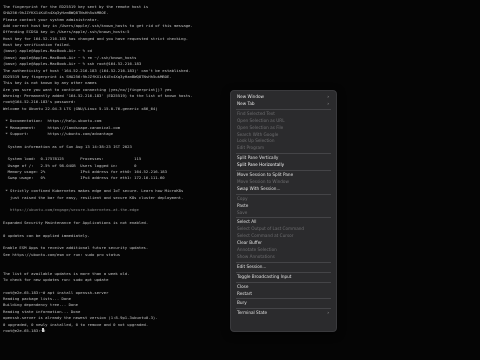  I want to click on menu-item-select-output-of-last-command: Select Output of Last Command, so click(284, 229).